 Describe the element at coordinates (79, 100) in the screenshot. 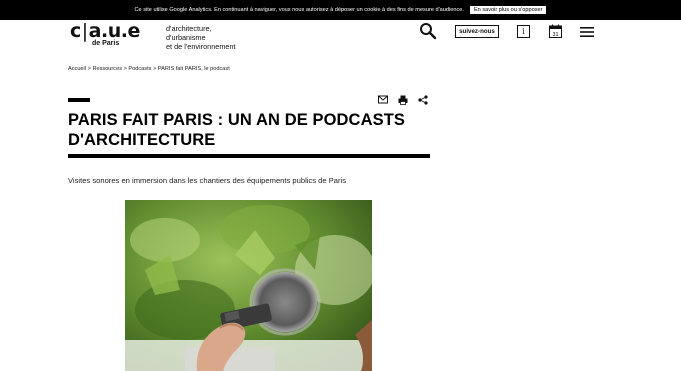

I see `title-accent-bar` at that location.